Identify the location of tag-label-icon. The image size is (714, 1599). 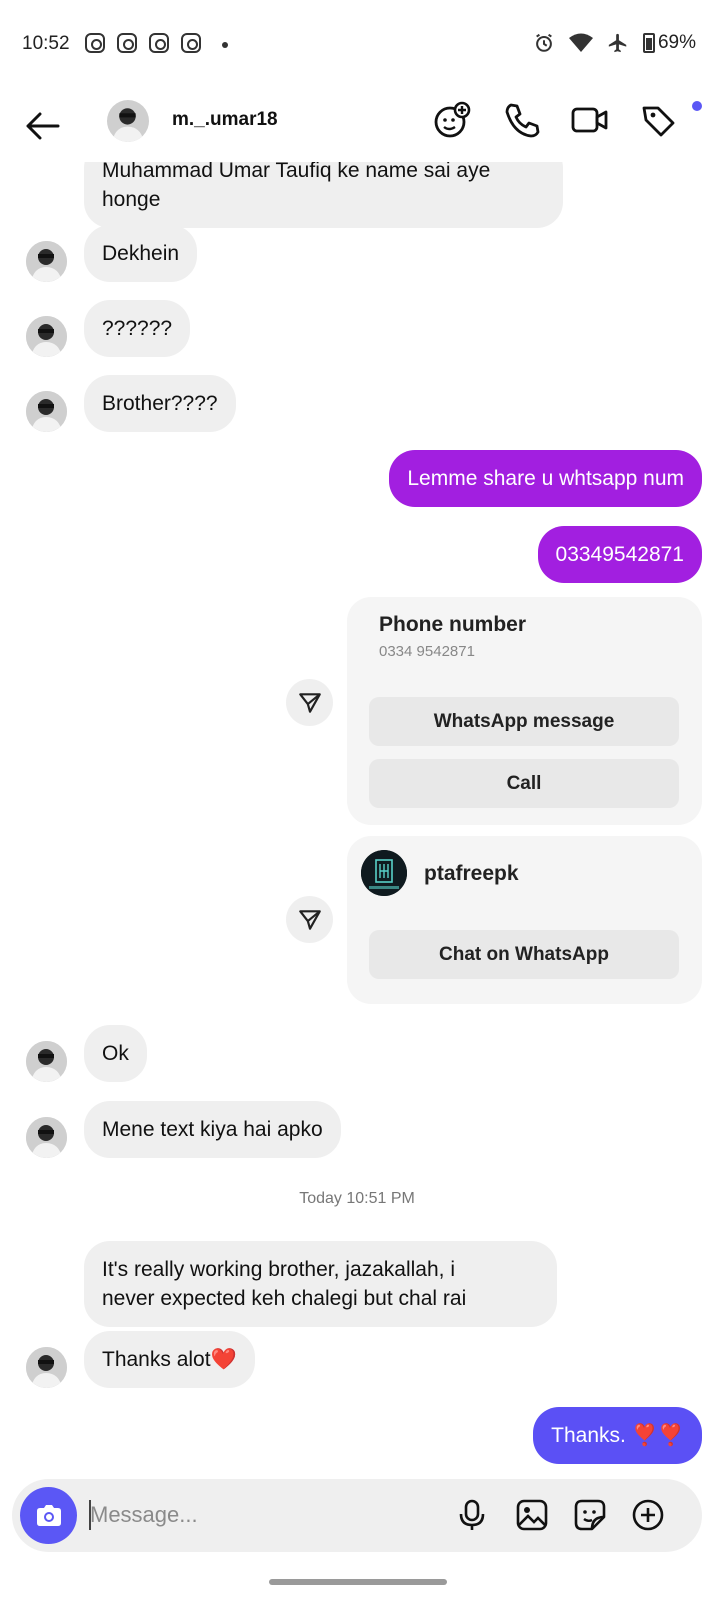
(658, 120).